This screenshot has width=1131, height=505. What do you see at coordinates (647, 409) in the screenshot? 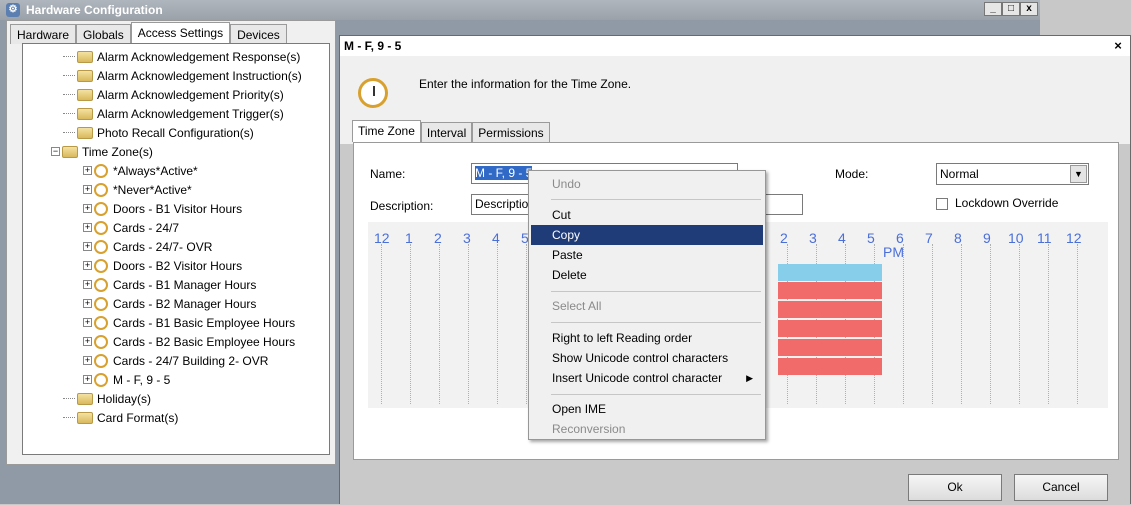
I see `menu-item-open-ime: Open IME` at bounding box center [647, 409].